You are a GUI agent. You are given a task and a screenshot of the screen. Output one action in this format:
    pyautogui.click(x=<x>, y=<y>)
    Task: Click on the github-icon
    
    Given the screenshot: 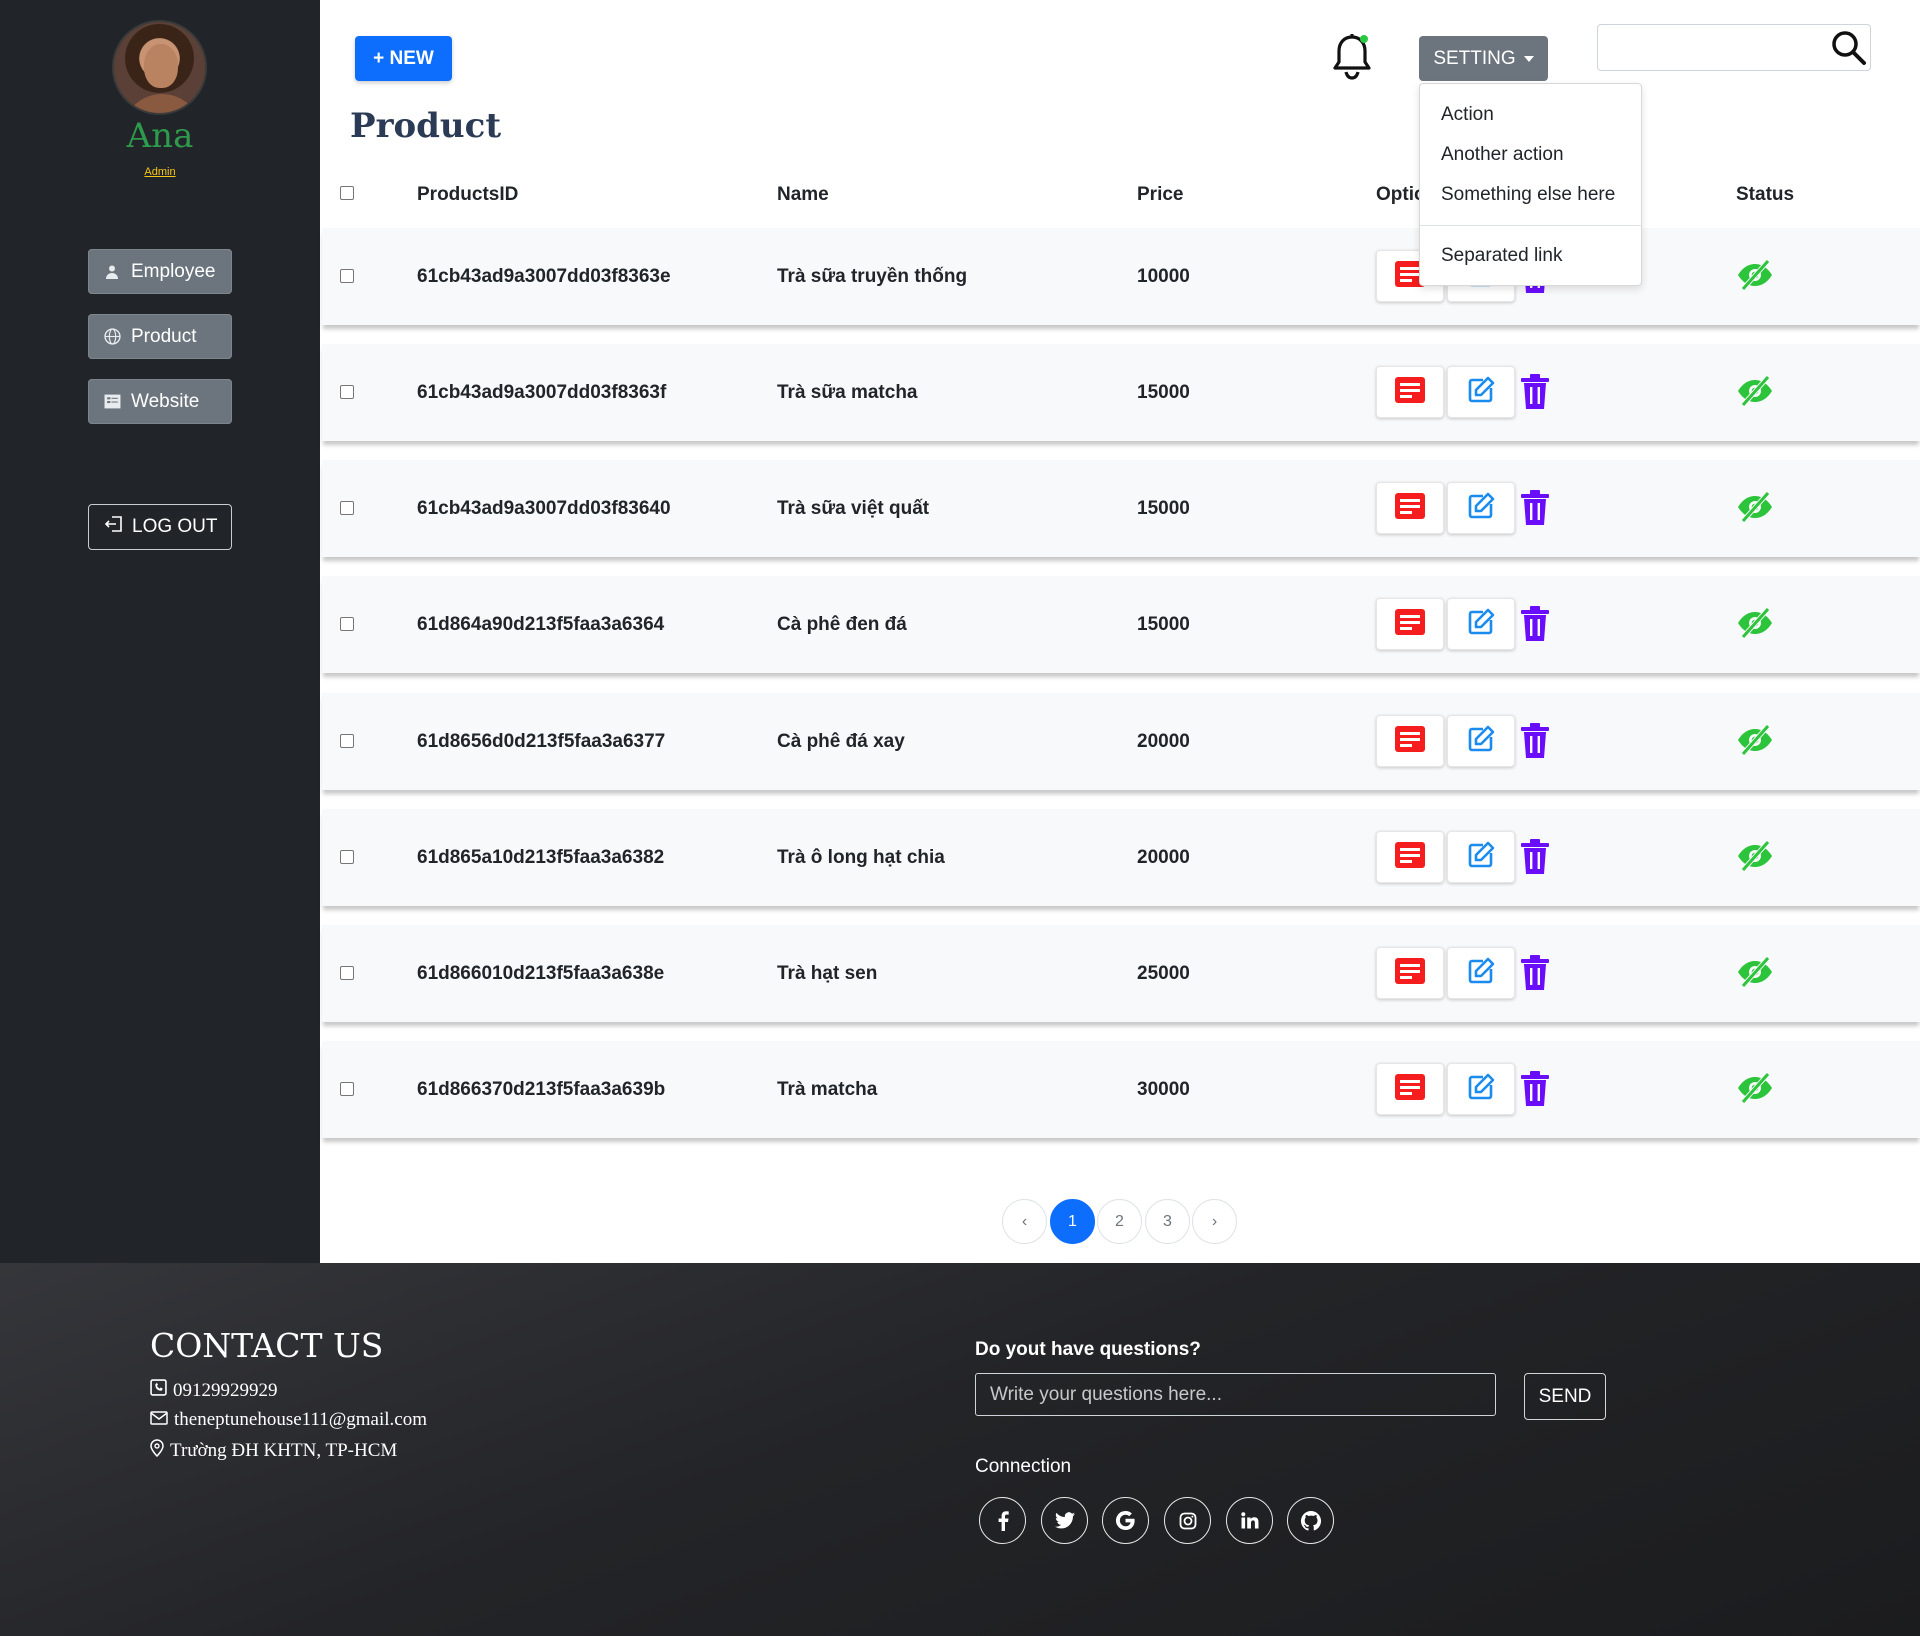 What is the action you would take?
    pyautogui.click(x=1310, y=1520)
    